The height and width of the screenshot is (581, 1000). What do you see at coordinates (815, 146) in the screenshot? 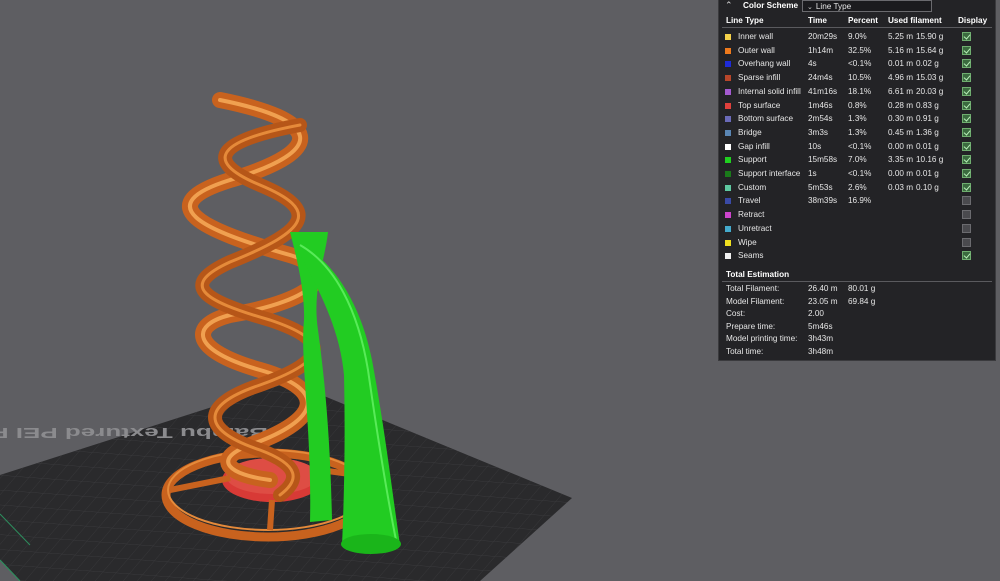
I see `time-value: 10s` at bounding box center [815, 146].